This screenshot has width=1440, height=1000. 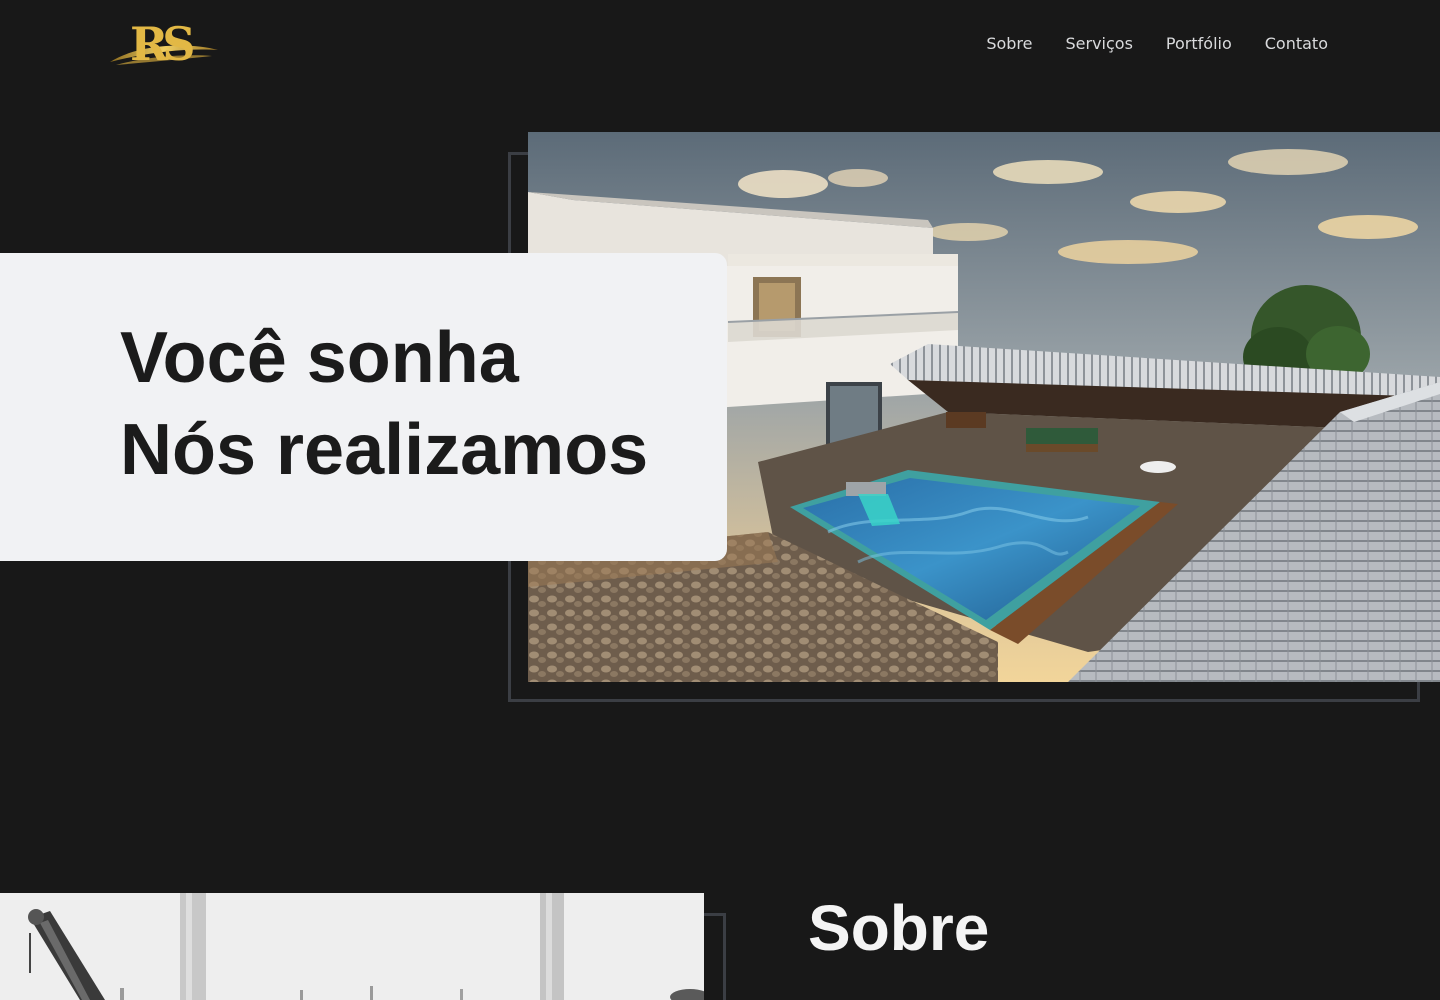 What do you see at coordinates (319, 358) in the screenshot?
I see `hero-headline-line-1: Você sonha` at bounding box center [319, 358].